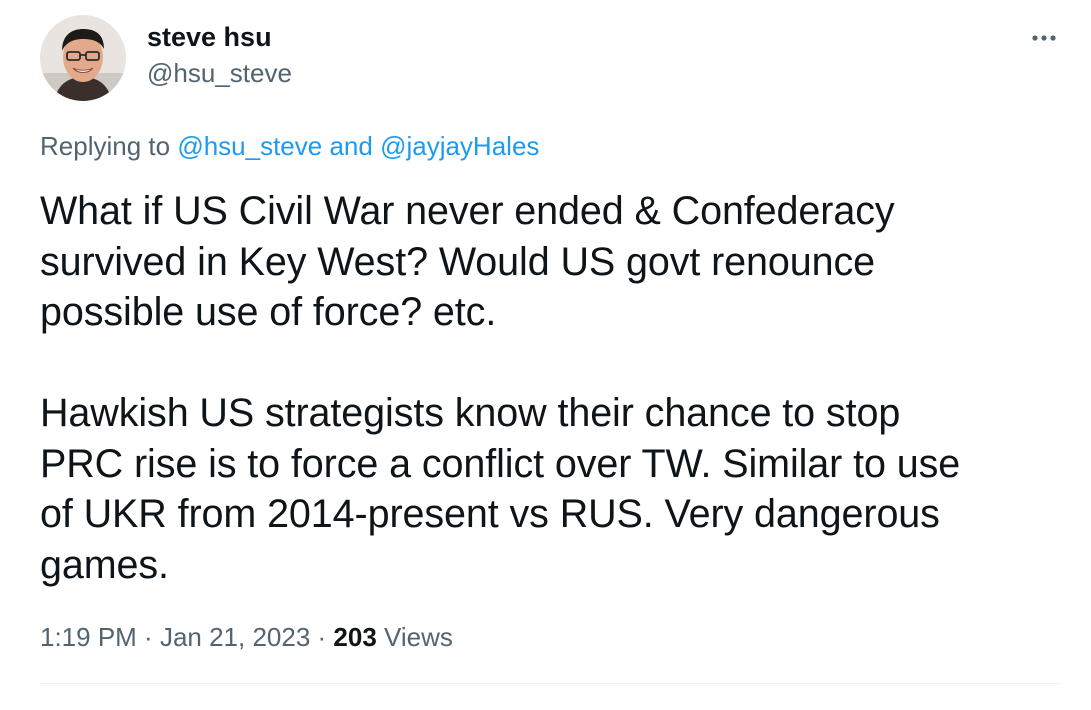  Describe the element at coordinates (355, 637) in the screenshot. I see `views-count: 203` at that location.